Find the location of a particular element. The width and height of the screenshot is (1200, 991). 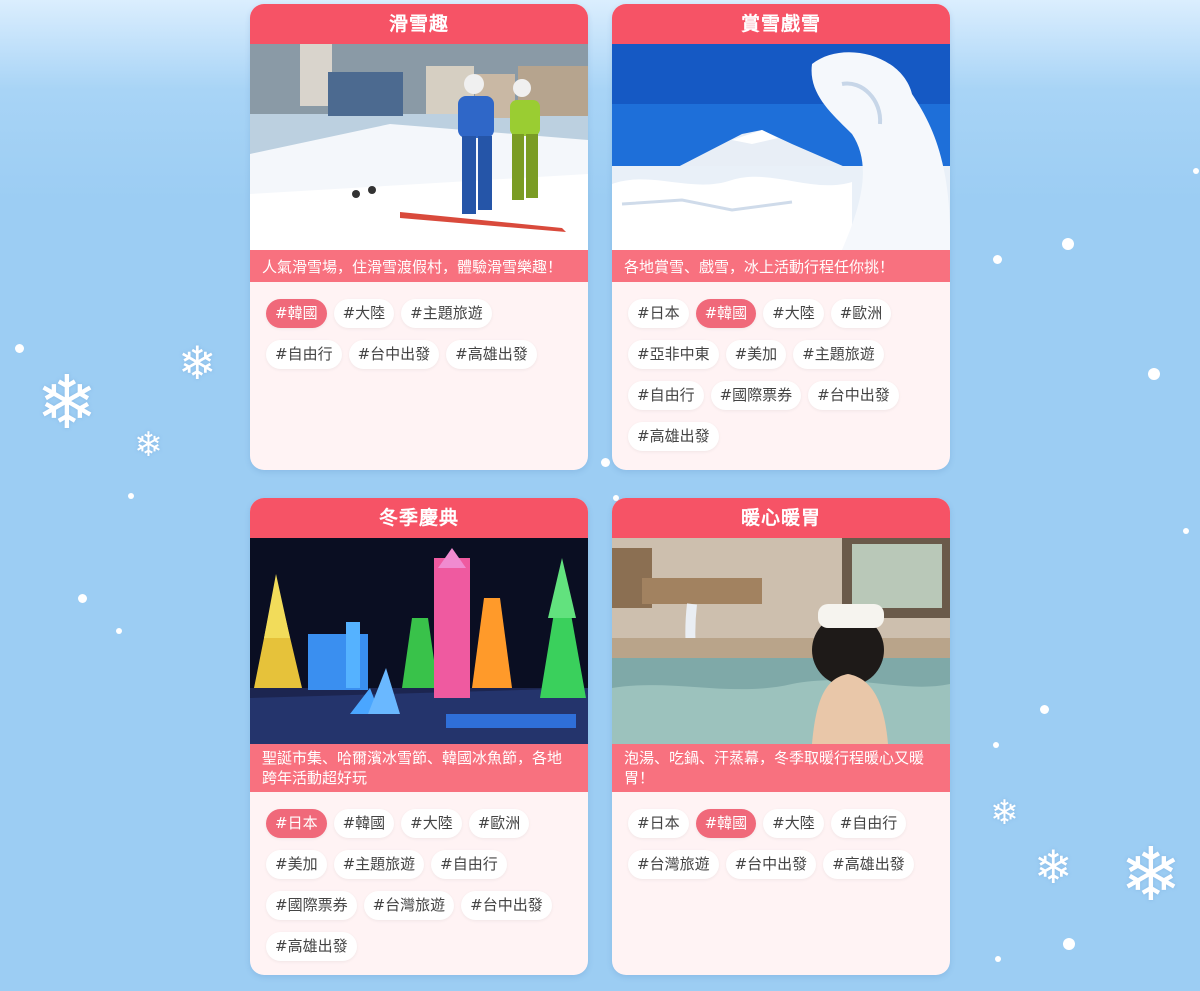

card-description: 泡湯、吃鍋、汗蒸幕，冬季取暖行程暖心又暖胃！ is located at coordinates (781, 768).